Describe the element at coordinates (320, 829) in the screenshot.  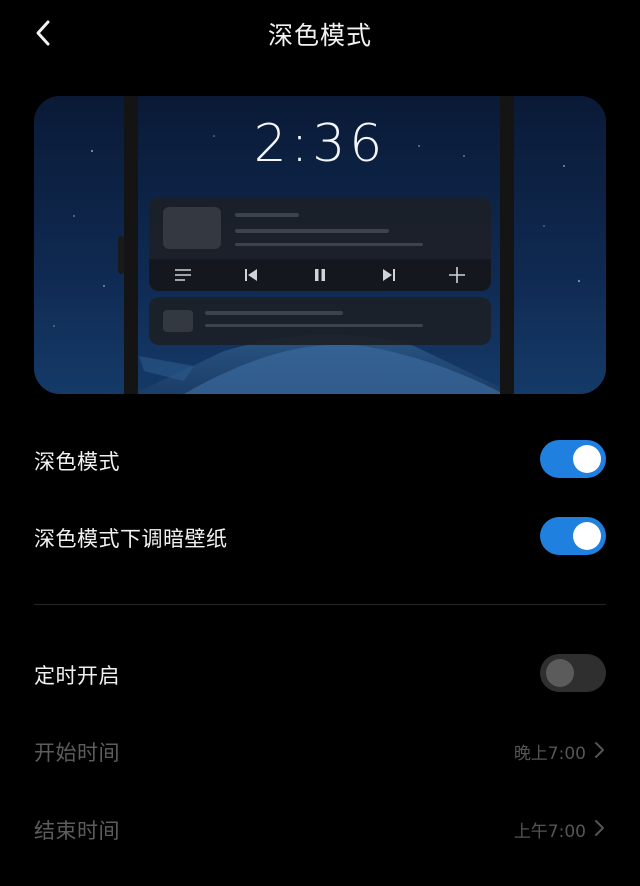
I see `end-time-row: 结束时间 上午7:00` at that location.